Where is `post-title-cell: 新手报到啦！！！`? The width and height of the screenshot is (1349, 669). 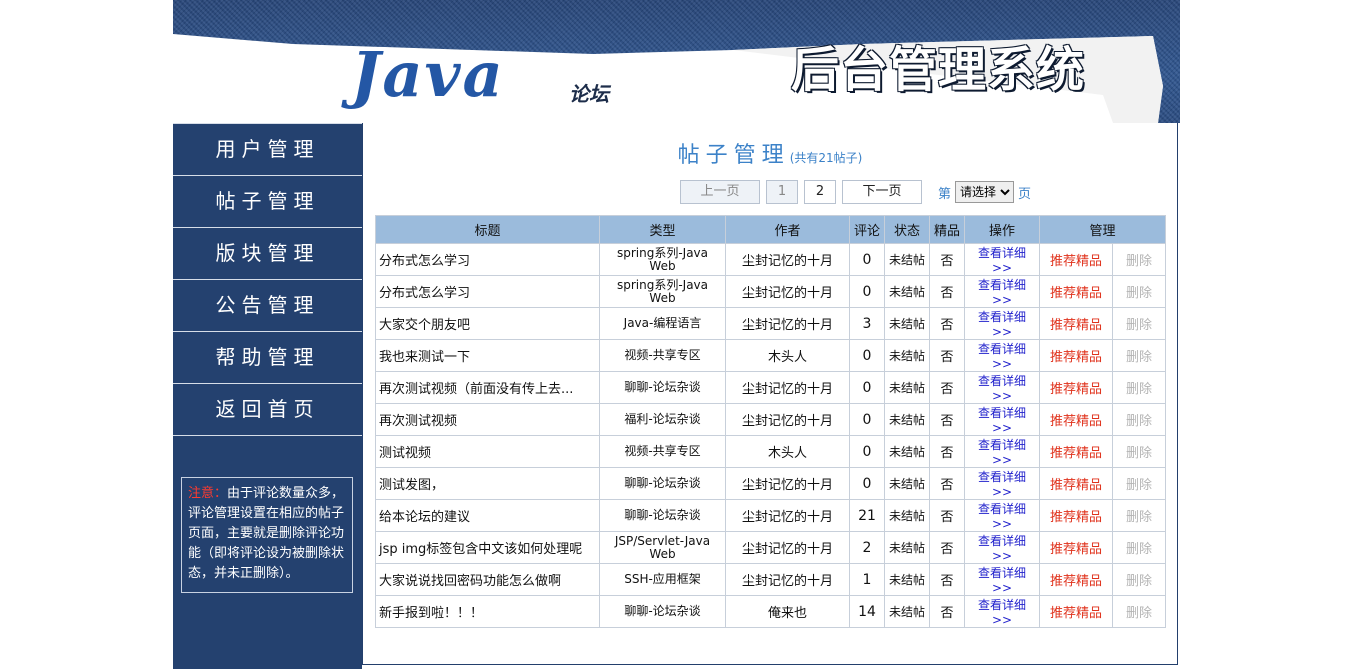
post-title-cell: 新手报到啦！！！ is located at coordinates (487, 611).